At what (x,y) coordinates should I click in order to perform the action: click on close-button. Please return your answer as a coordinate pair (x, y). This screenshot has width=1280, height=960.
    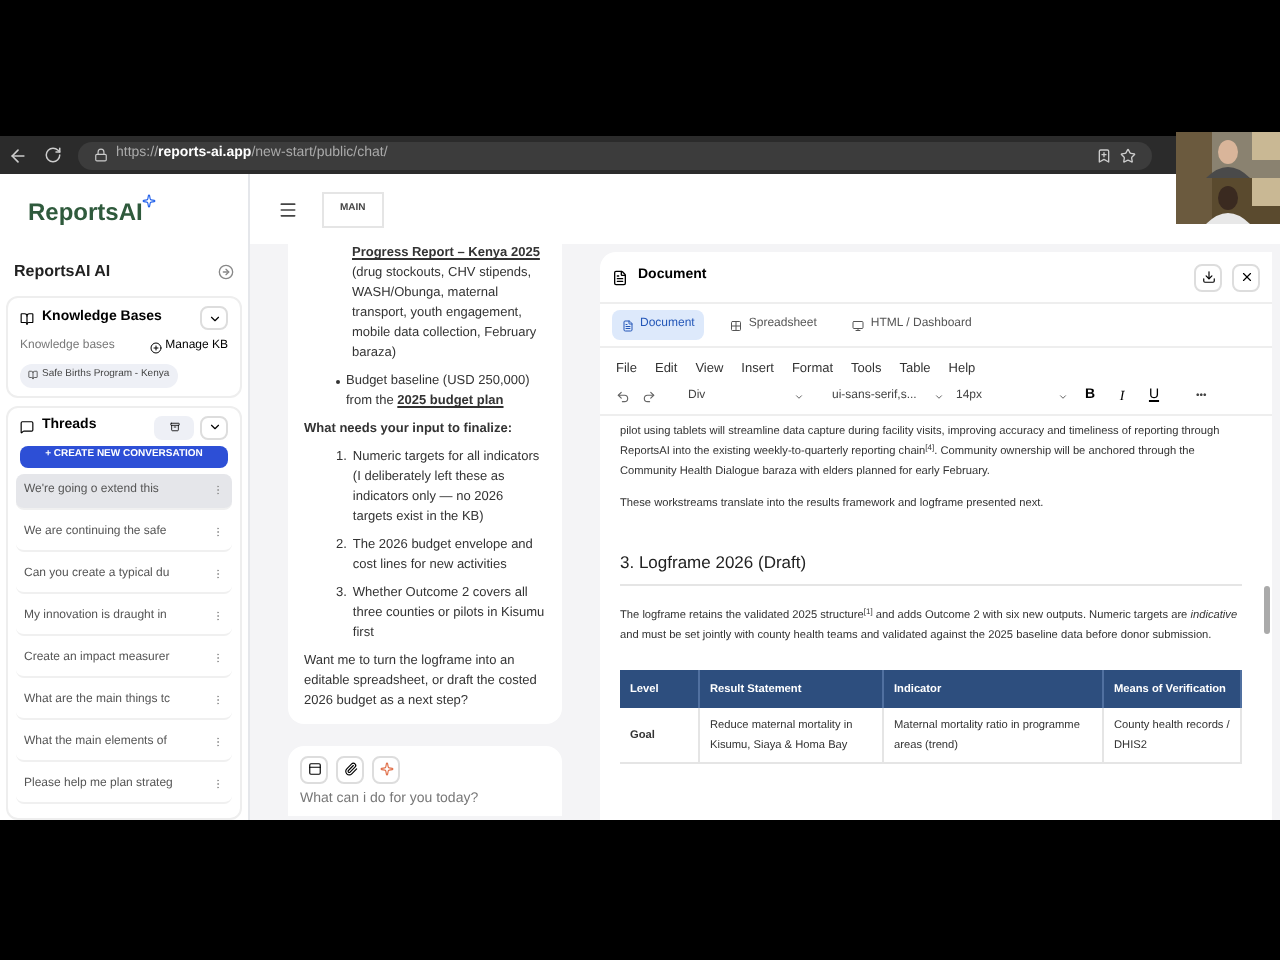
    Looking at the image, I should click on (1246, 277).